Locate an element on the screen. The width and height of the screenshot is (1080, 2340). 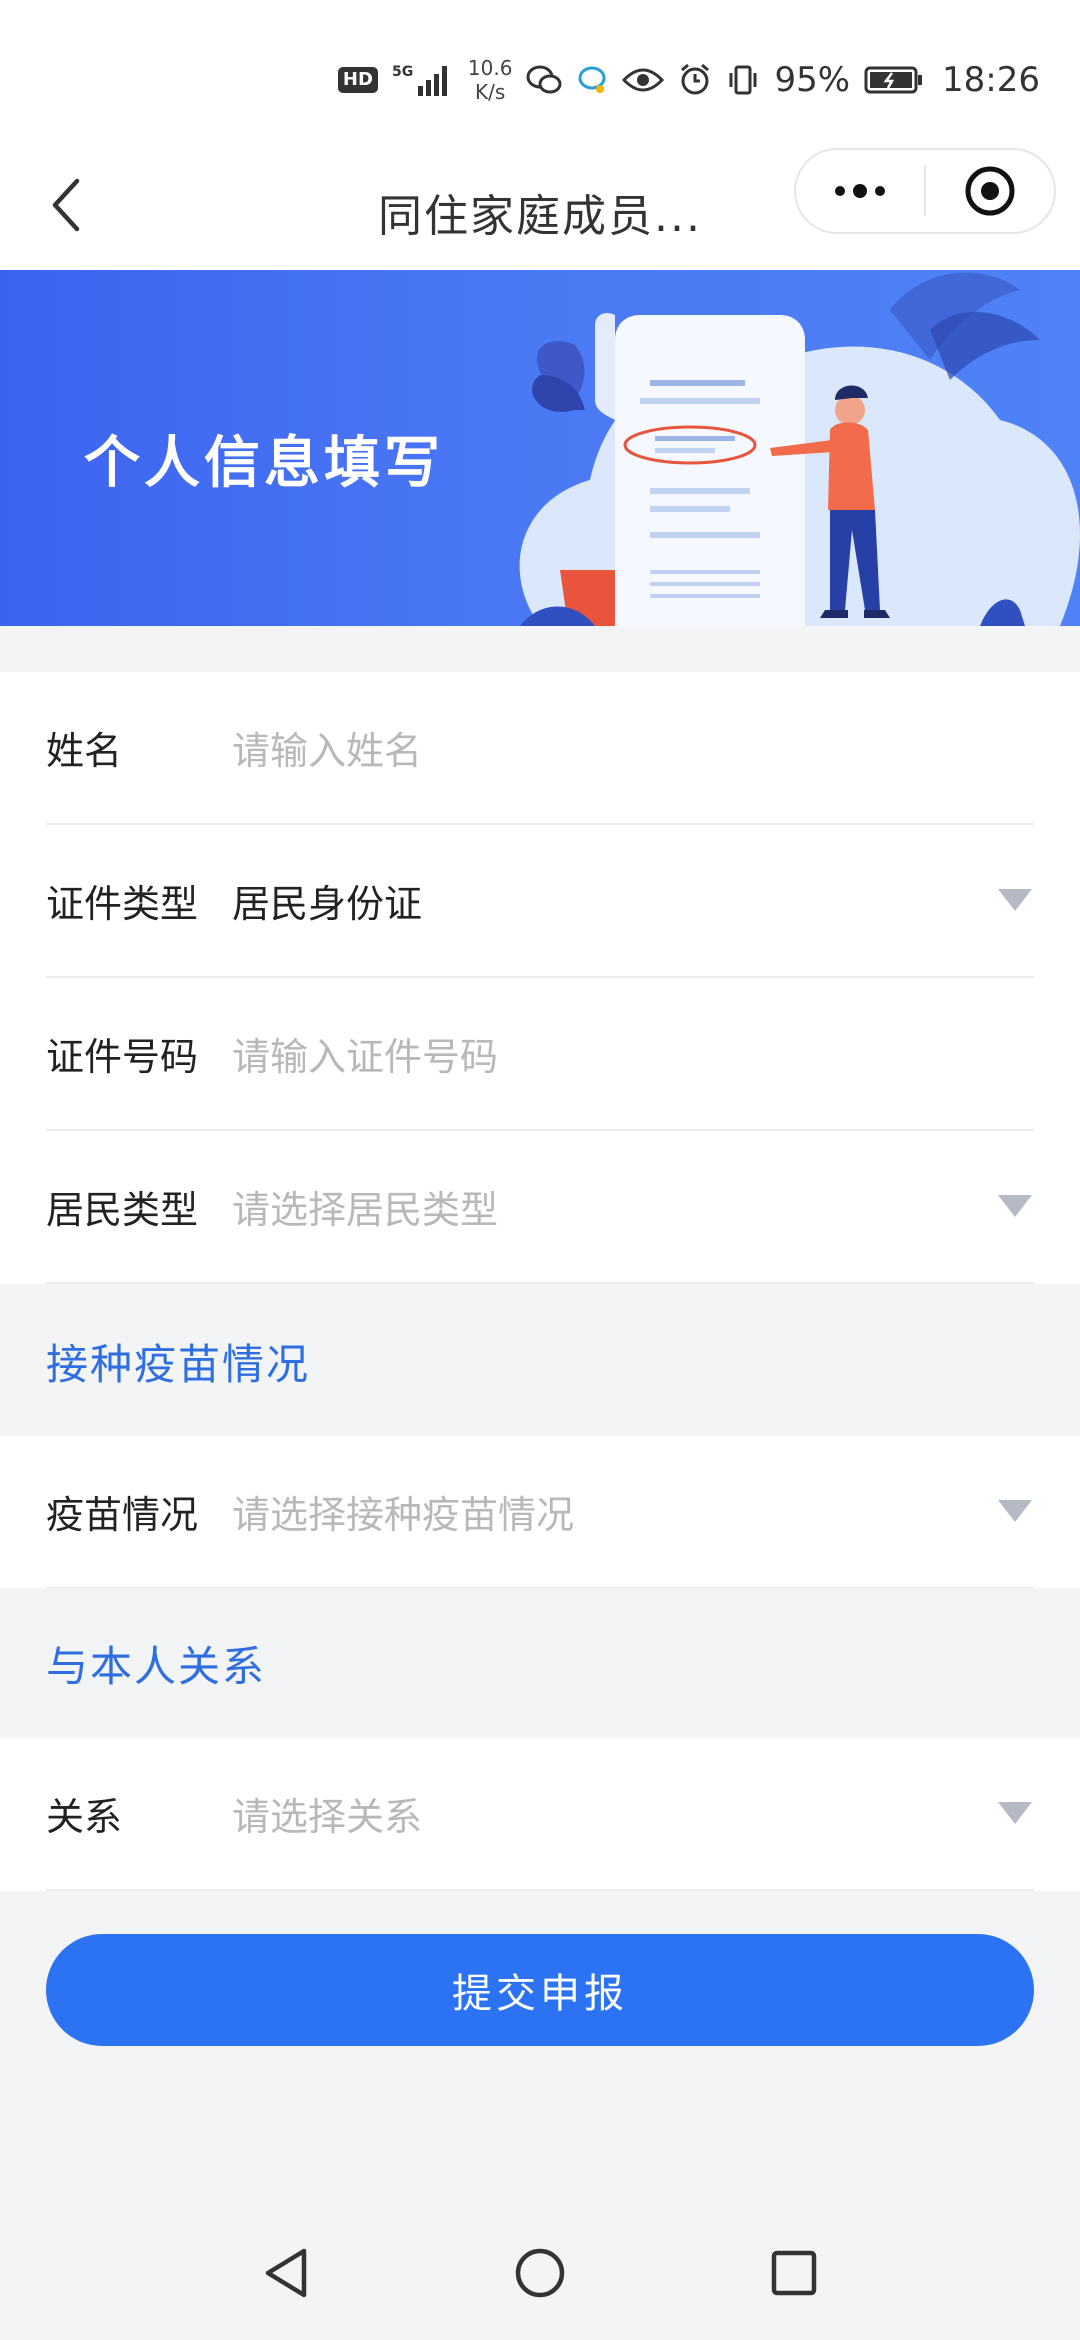
signal-icon: 5G is located at coordinates (423, 80).